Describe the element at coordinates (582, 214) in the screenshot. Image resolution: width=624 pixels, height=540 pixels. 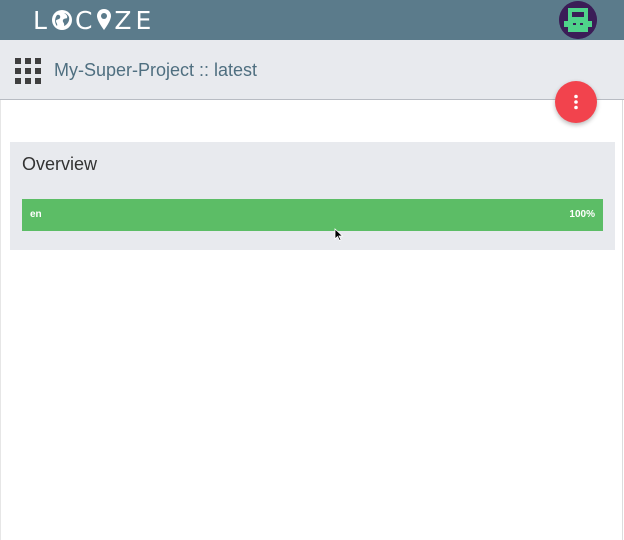
I see `progress-percent-label: 100%` at that location.